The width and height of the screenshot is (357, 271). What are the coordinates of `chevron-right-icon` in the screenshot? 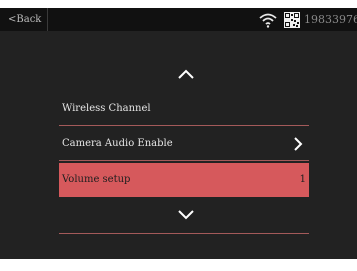 It's located at (298, 144).